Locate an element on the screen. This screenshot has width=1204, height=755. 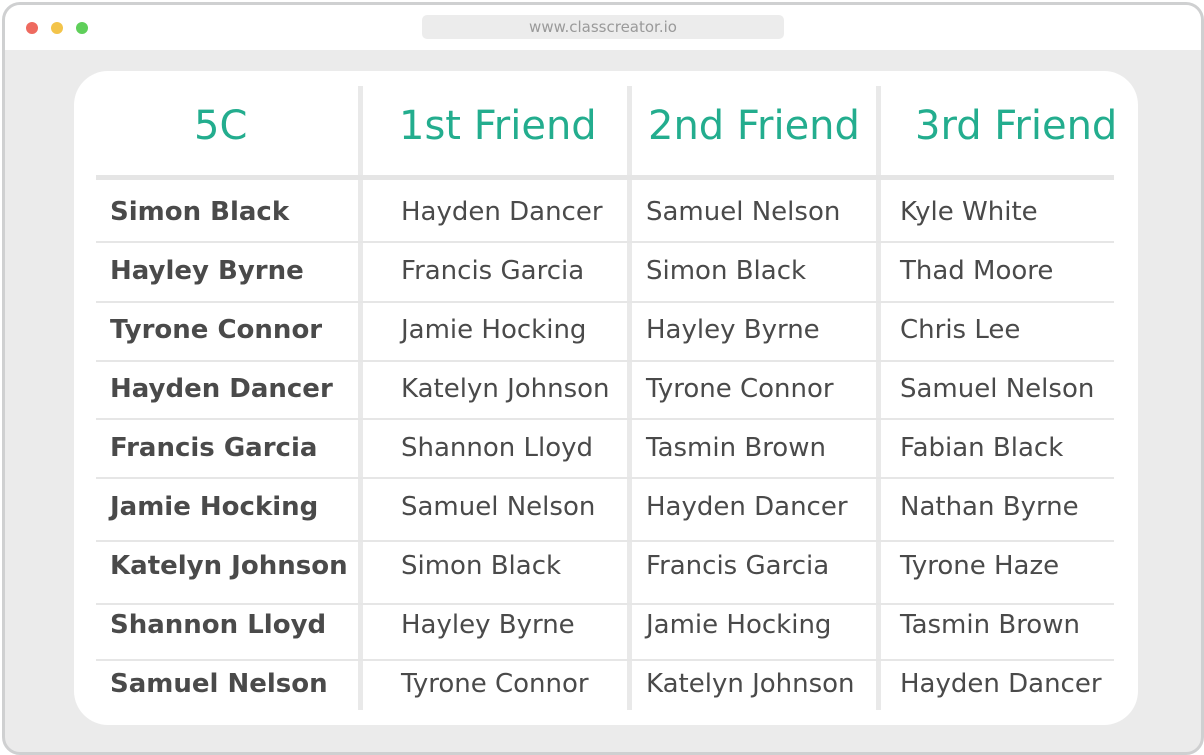
student-name: Jamie Hocking is located at coordinates (214, 507).